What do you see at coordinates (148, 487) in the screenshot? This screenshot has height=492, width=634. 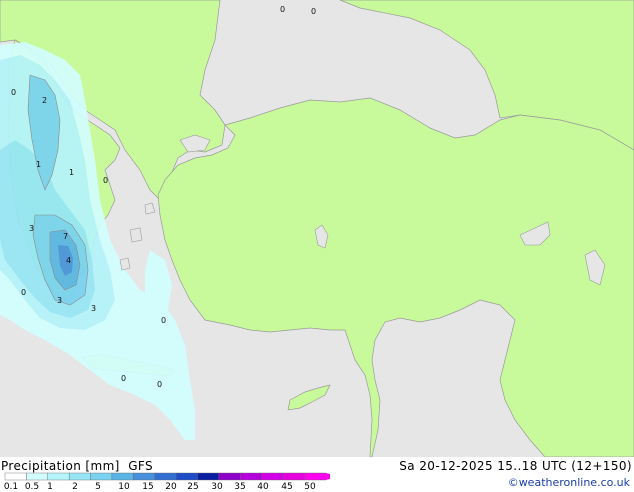 I see `scale-tick-label: 15` at bounding box center [148, 487].